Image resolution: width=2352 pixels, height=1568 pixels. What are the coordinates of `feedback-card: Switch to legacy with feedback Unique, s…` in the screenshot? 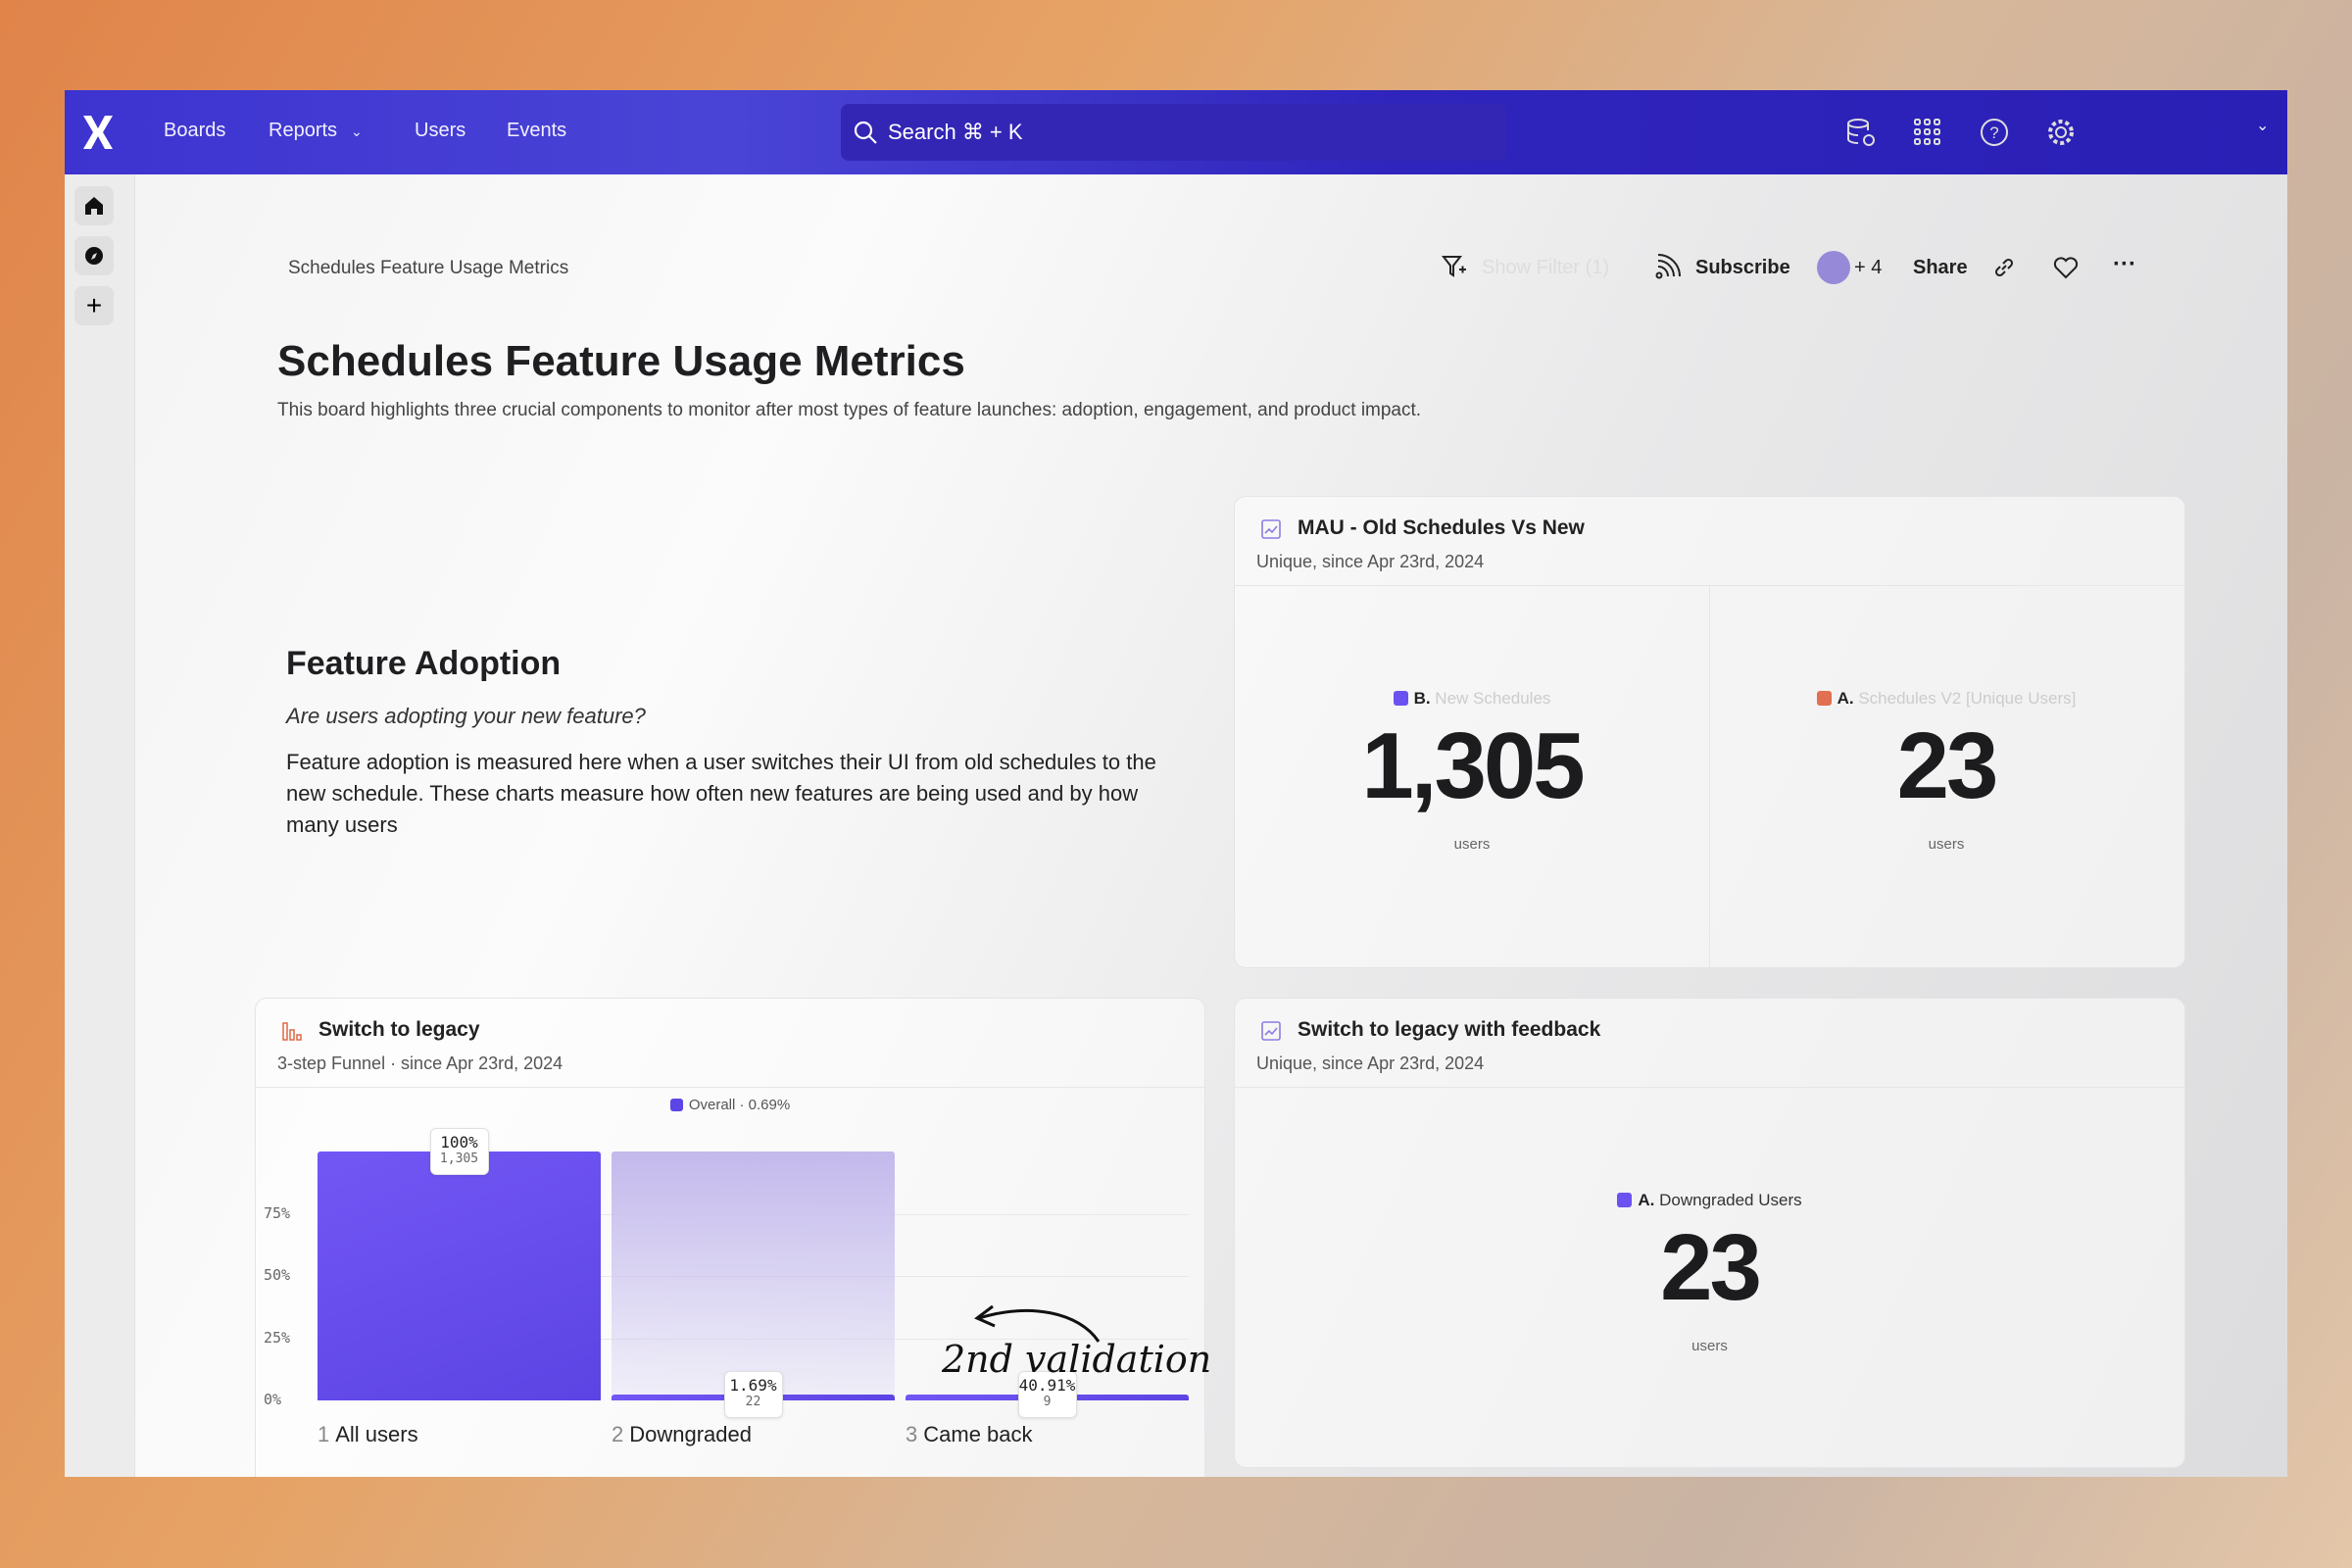 It's located at (1709, 1233).